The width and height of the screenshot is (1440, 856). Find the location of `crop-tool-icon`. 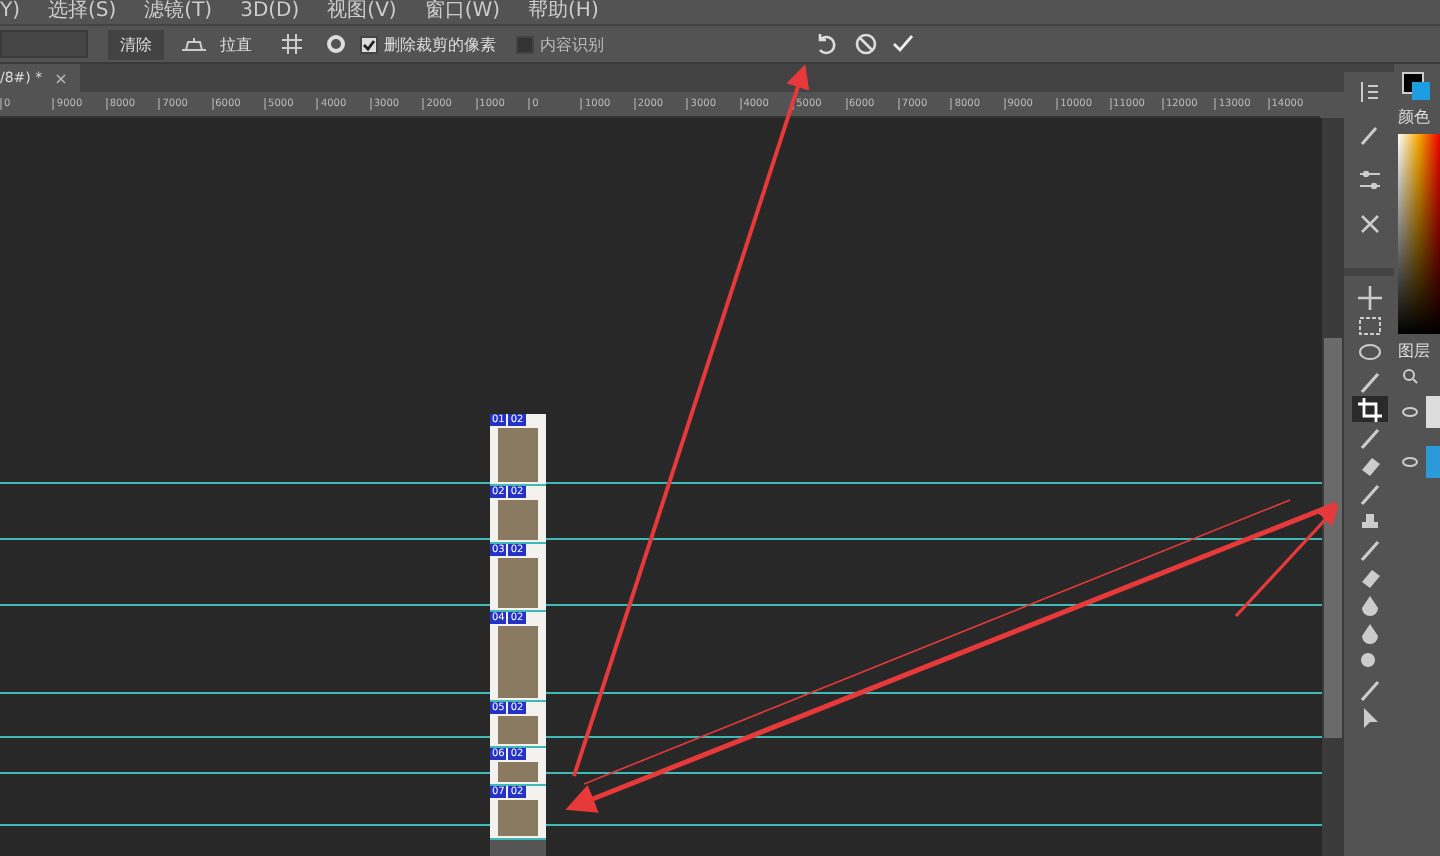

crop-tool-icon is located at coordinates (1369, 409).